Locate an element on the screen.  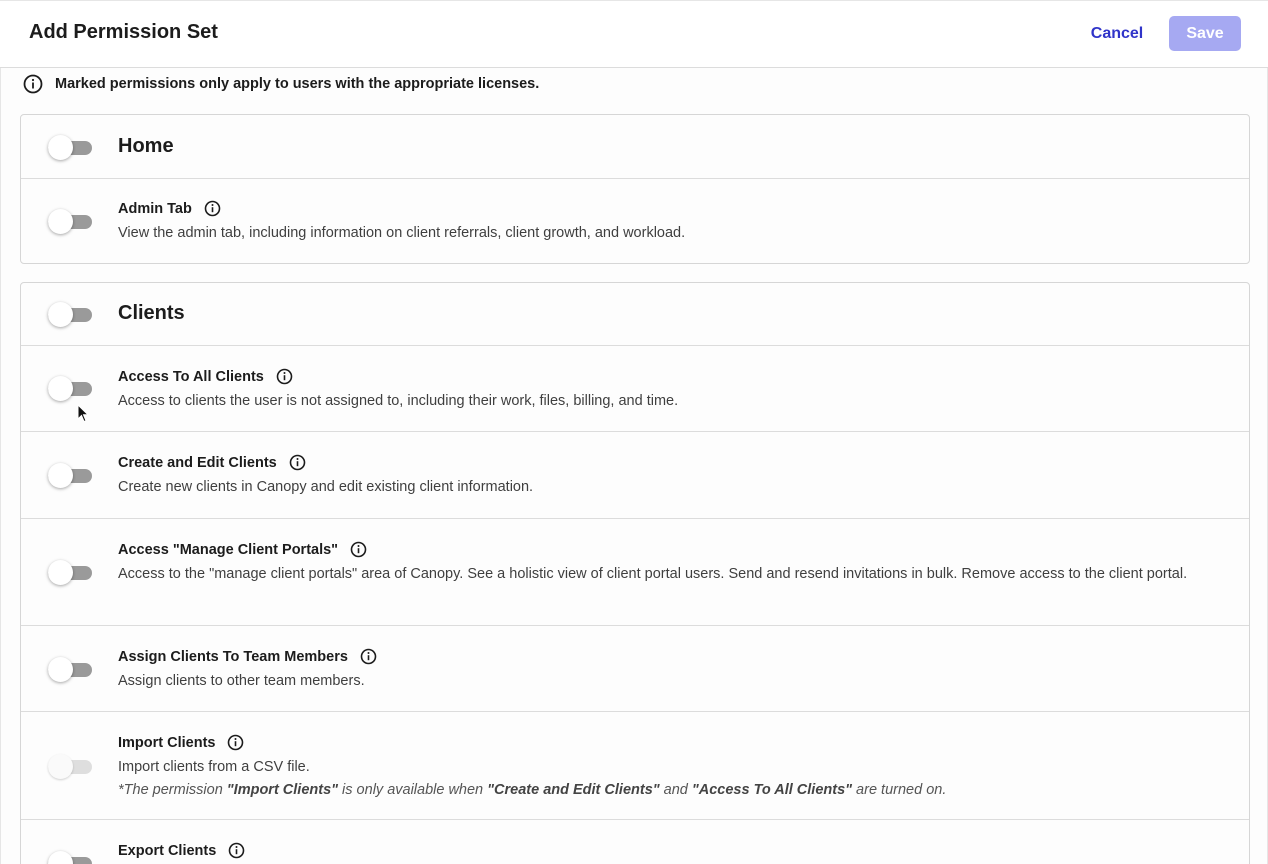
section-header-home: Home is located at coordinates (635, 147).